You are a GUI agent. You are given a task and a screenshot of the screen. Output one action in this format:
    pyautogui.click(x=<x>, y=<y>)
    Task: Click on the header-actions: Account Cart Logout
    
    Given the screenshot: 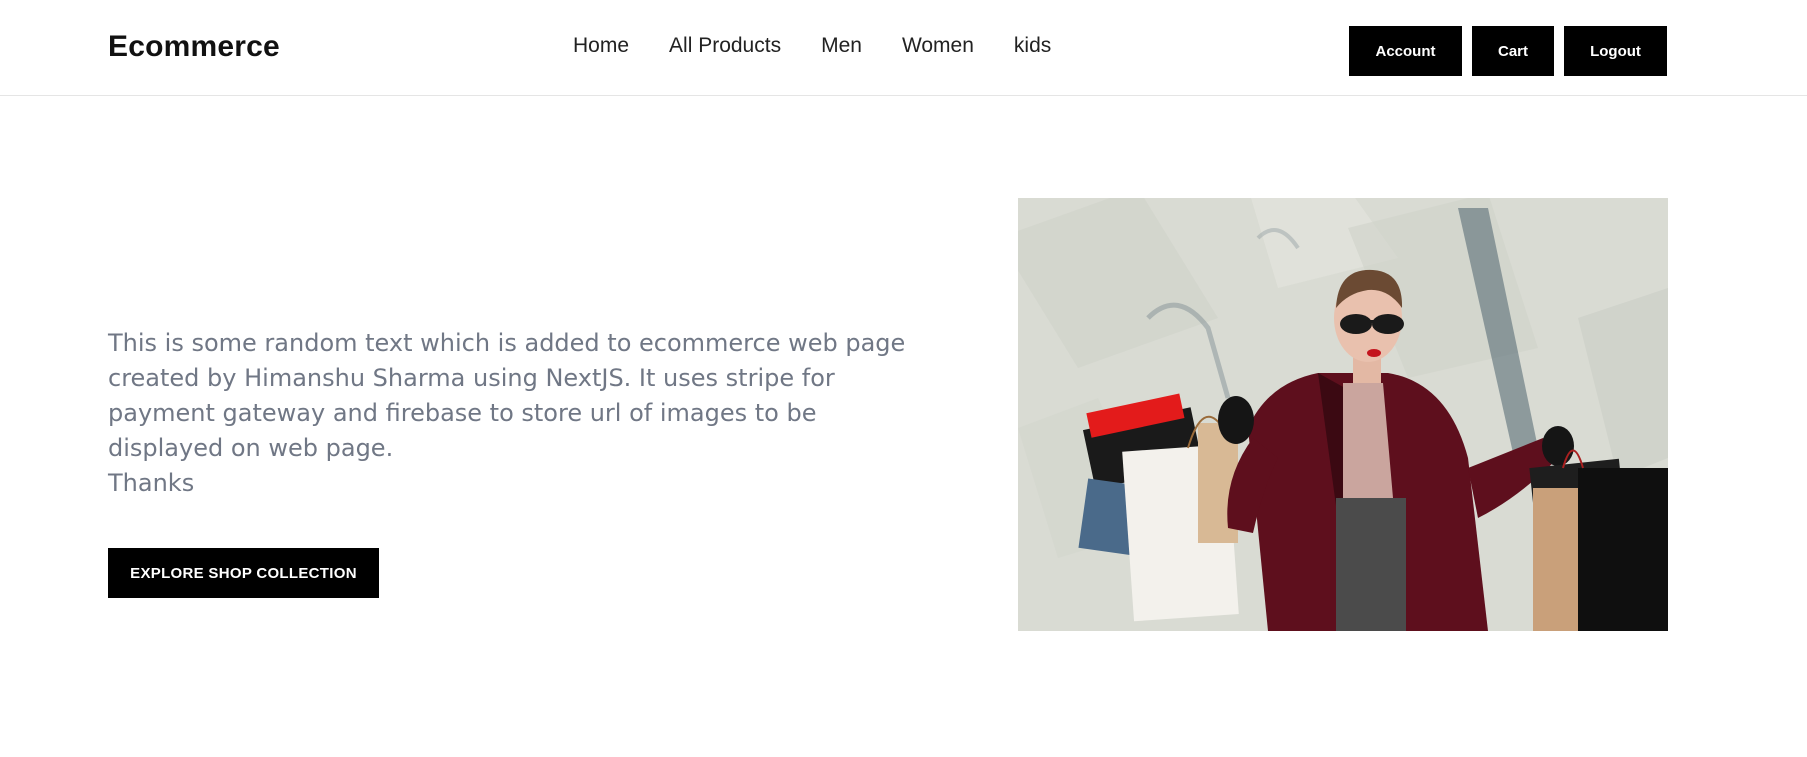 What is the action you would take?
    pyautogui.click(x=1503, y=51)
    